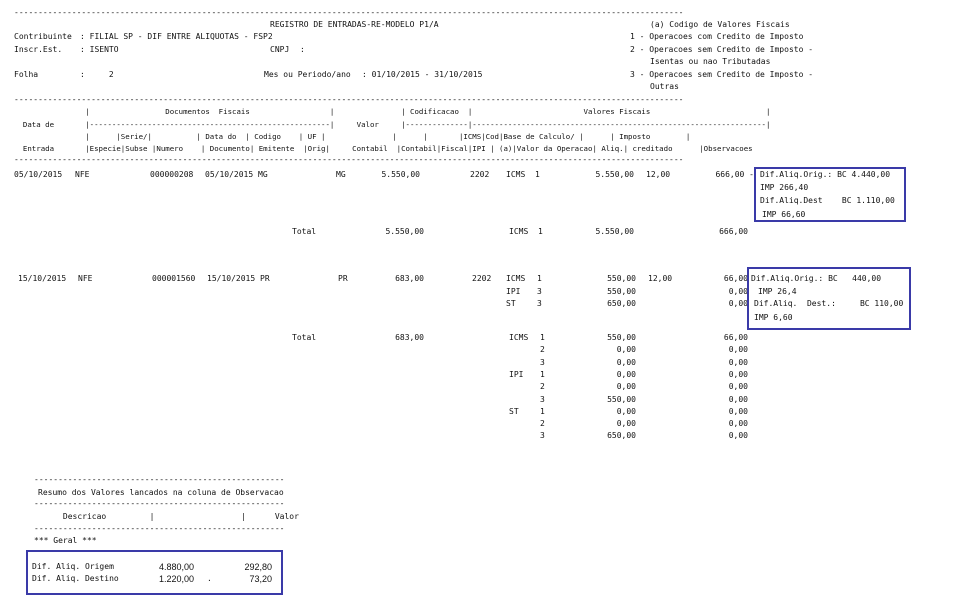  What do you see at coordinates (664, 86) in the screenshot?
I see `legend-item-3b: Outras` at bounding box center [664, 86].